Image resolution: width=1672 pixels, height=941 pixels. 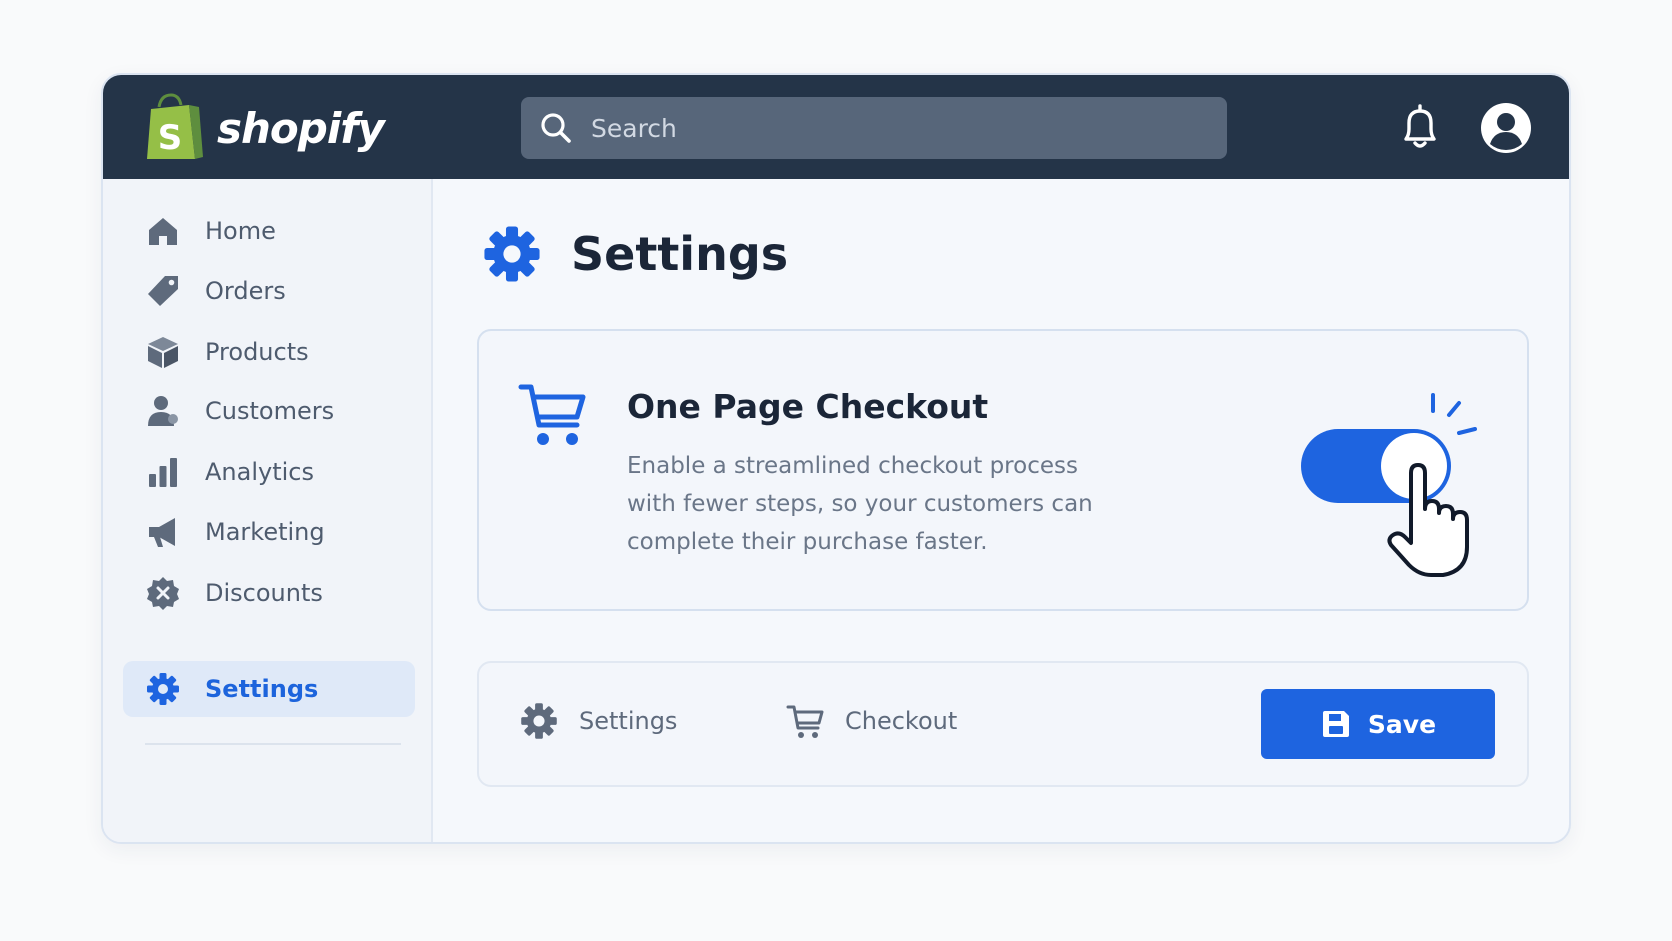 I want to click on sidebar-item-customers: Customers, so click(x=269, y=411).